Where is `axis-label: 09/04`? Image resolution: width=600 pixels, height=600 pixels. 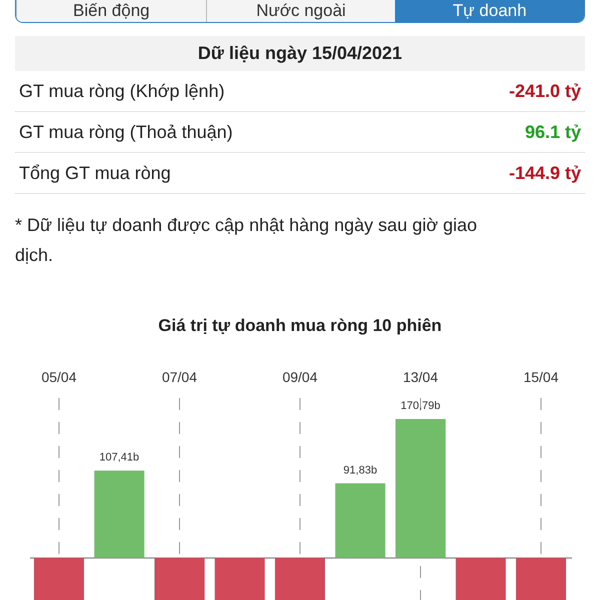
axis-label: 09/04 is located at coordinates (300, 377).